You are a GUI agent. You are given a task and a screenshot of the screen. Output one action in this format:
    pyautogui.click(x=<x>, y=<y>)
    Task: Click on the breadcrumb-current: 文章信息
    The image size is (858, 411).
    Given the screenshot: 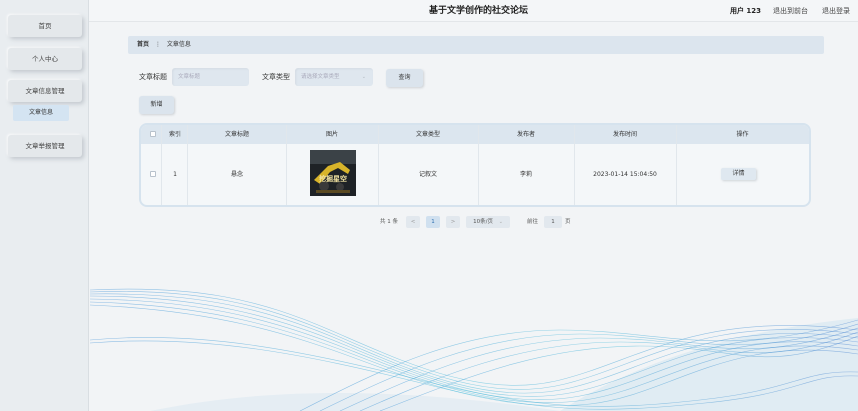 What is the action you would take?
    pyautogui.click(x=178, y=44)
    